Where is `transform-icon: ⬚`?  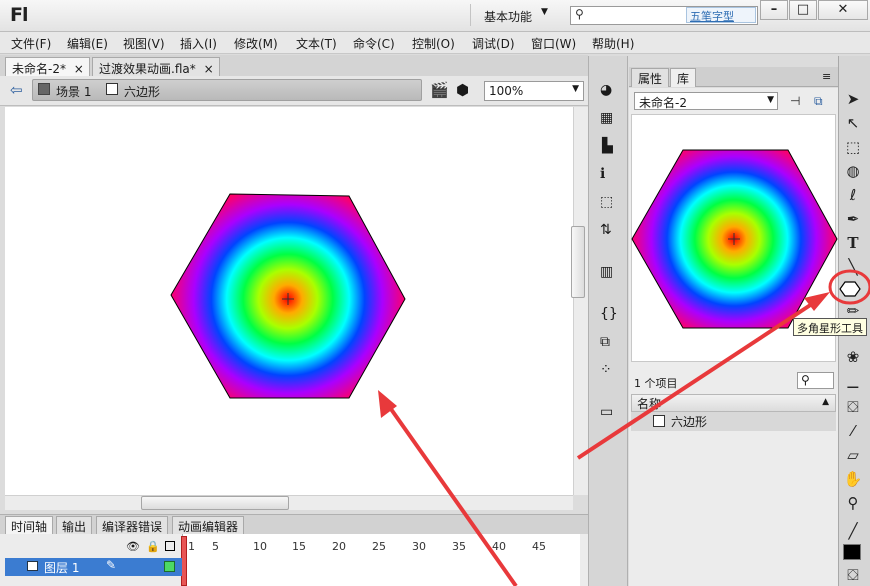 transform-icon: ⬚ is located at coordinates (606, 202).